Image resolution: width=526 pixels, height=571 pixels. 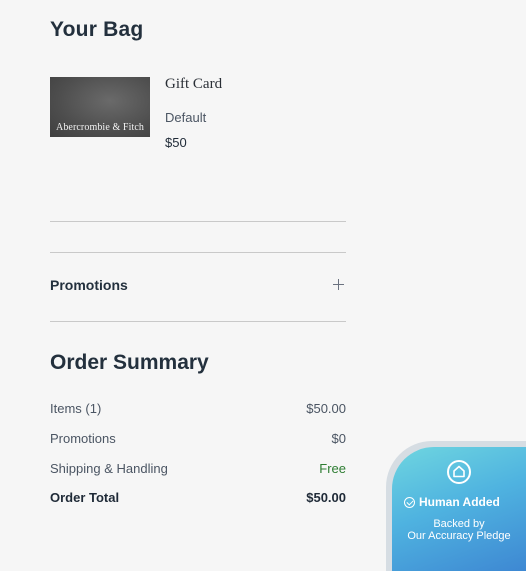 I want to click on badge-line-1: Backed by, so click(x=459, y=524).